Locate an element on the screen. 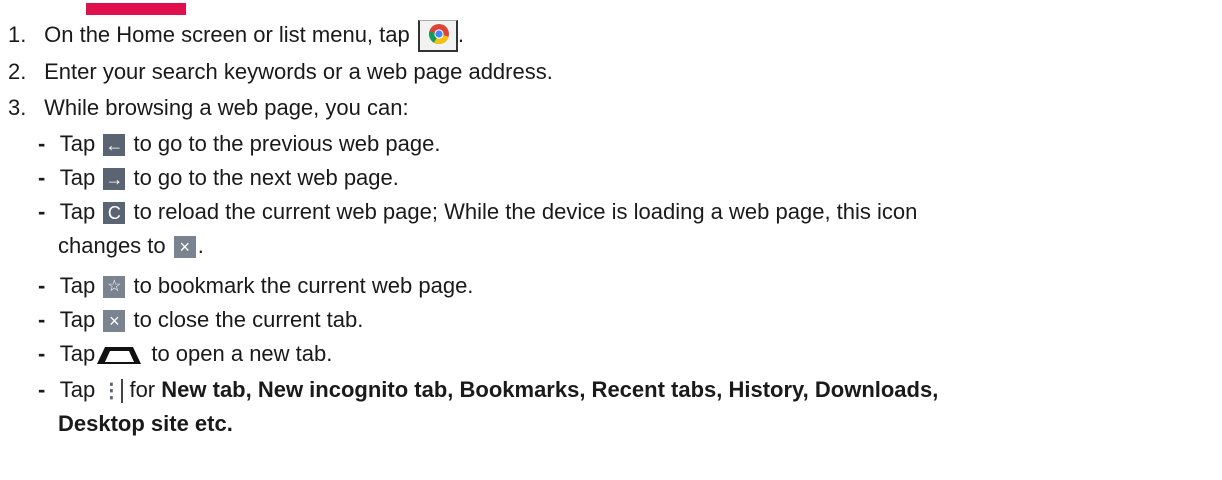 This screenshot has width=1222, height=480. heading-bar is located at coordinates (136, 9).